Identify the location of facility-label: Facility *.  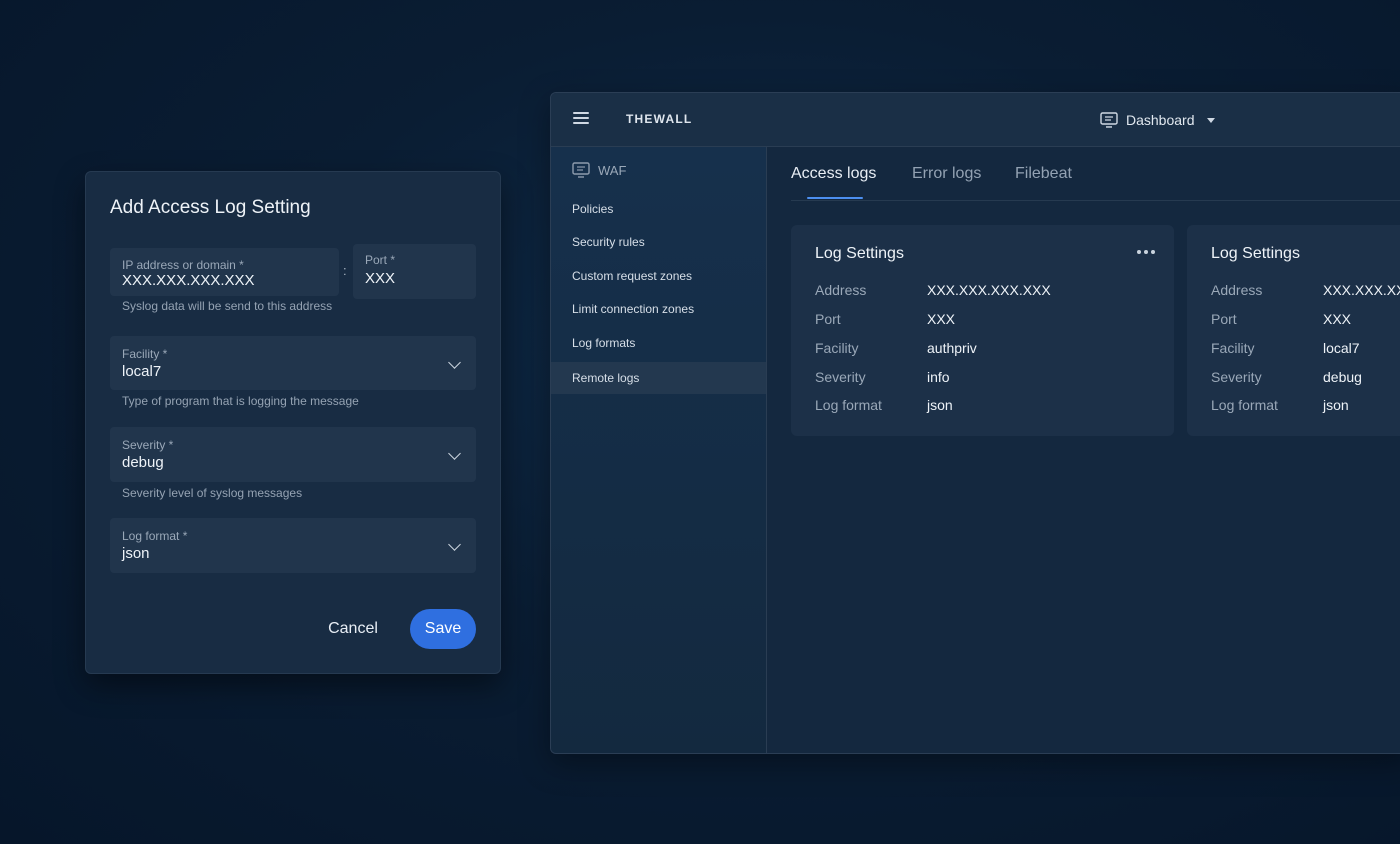
(145, 354).